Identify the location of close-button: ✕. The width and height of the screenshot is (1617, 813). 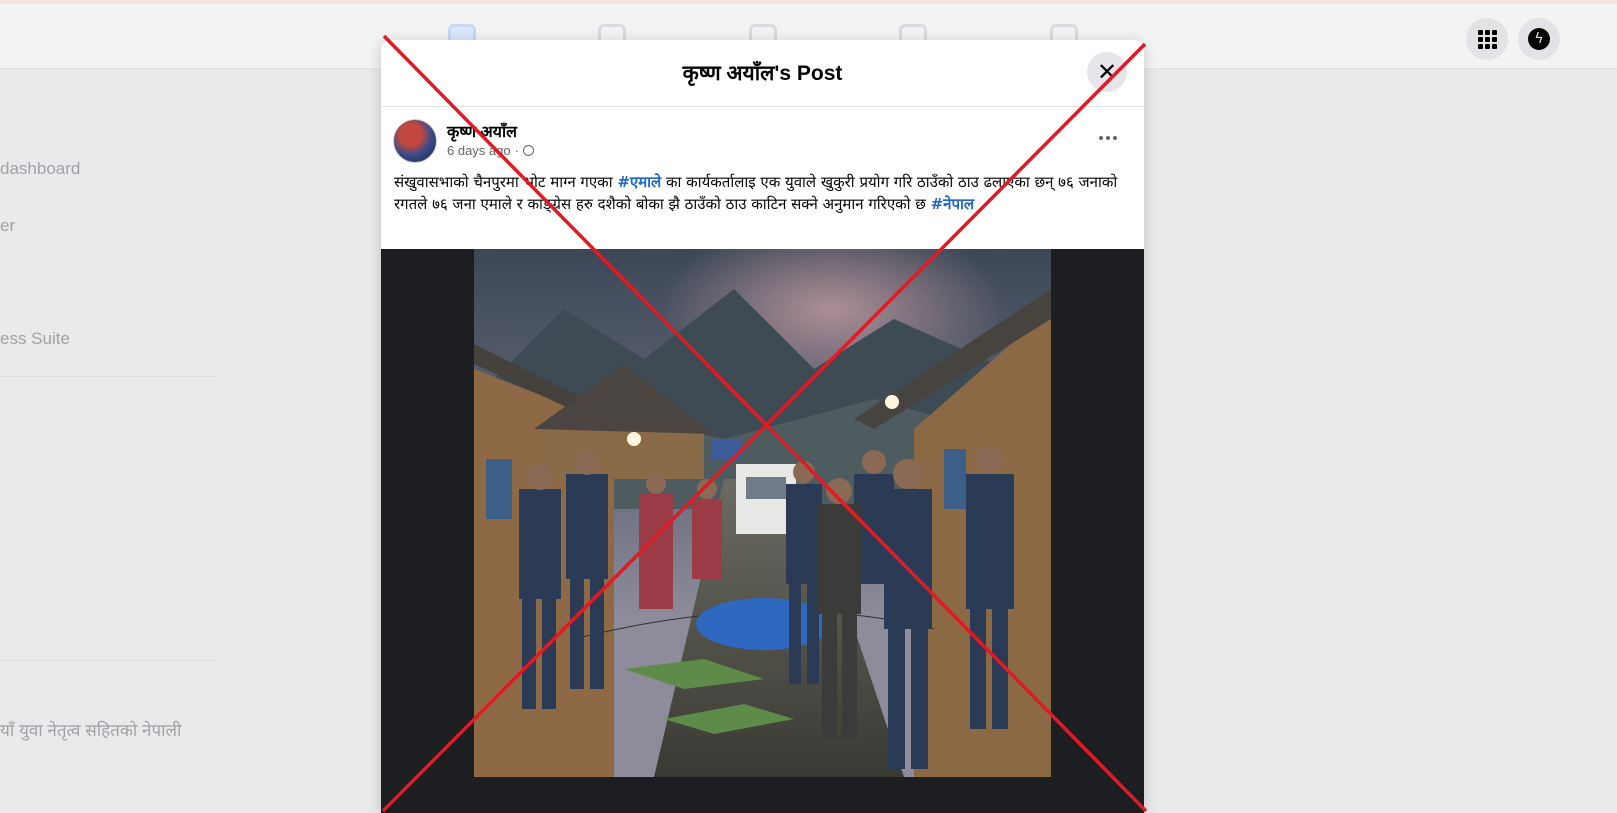
(1107, 72).